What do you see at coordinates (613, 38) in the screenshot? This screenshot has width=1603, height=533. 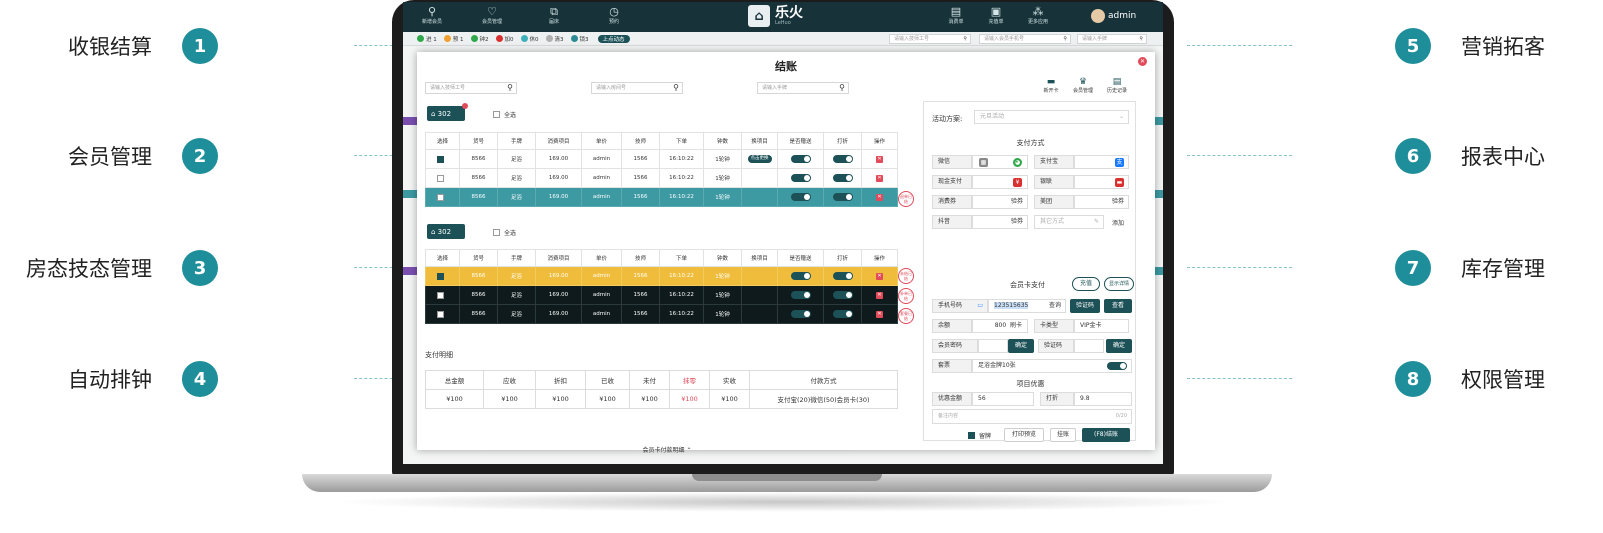 I see `live-status-button: 上点动态` at bounding box center [613, 38].